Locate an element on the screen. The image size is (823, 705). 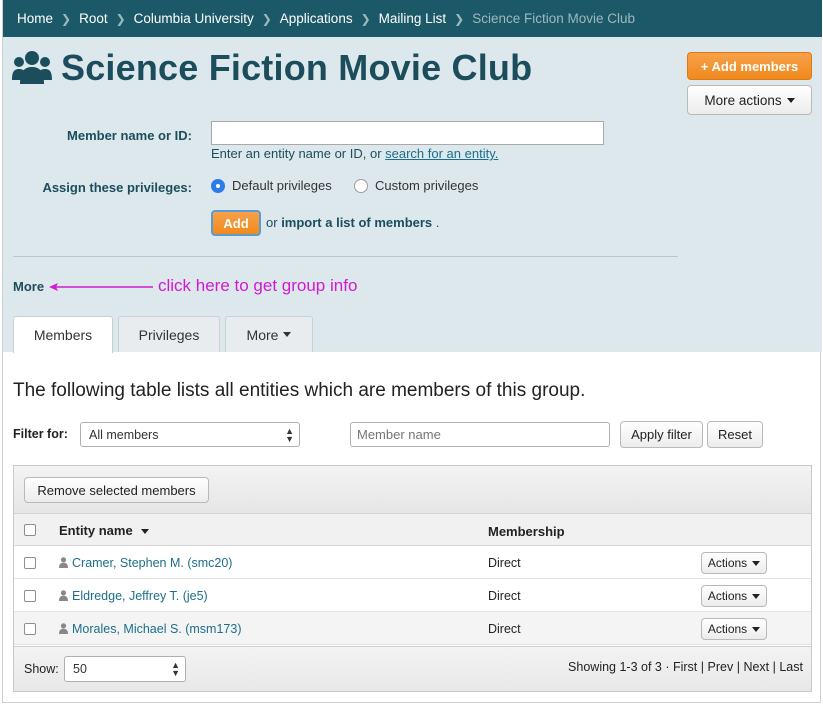
tab-more-label: More is located at coordinates (262, 334).